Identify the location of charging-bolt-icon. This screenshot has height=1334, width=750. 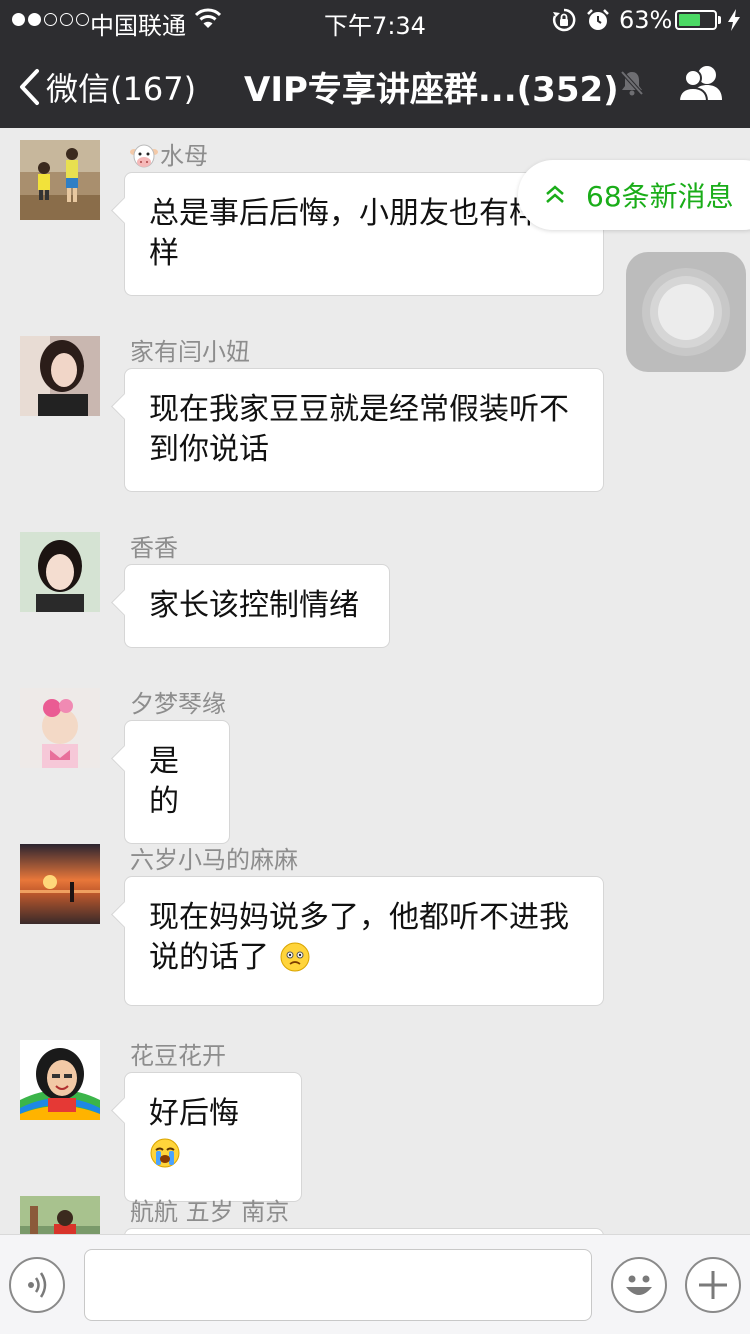
(734, 23).